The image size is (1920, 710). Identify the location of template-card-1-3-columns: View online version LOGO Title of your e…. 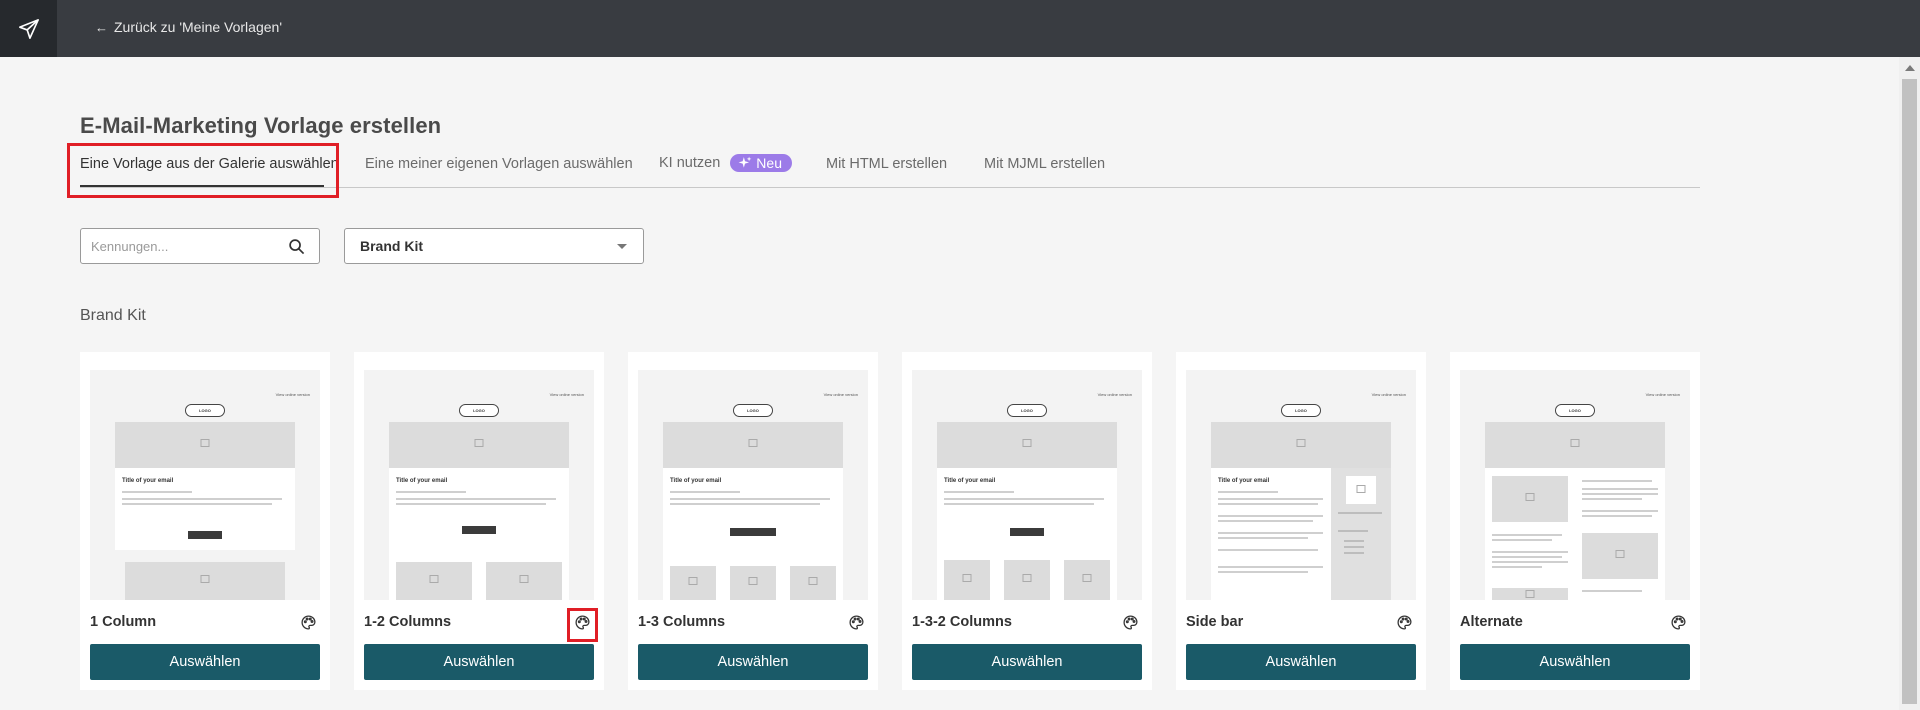
(753, 521).